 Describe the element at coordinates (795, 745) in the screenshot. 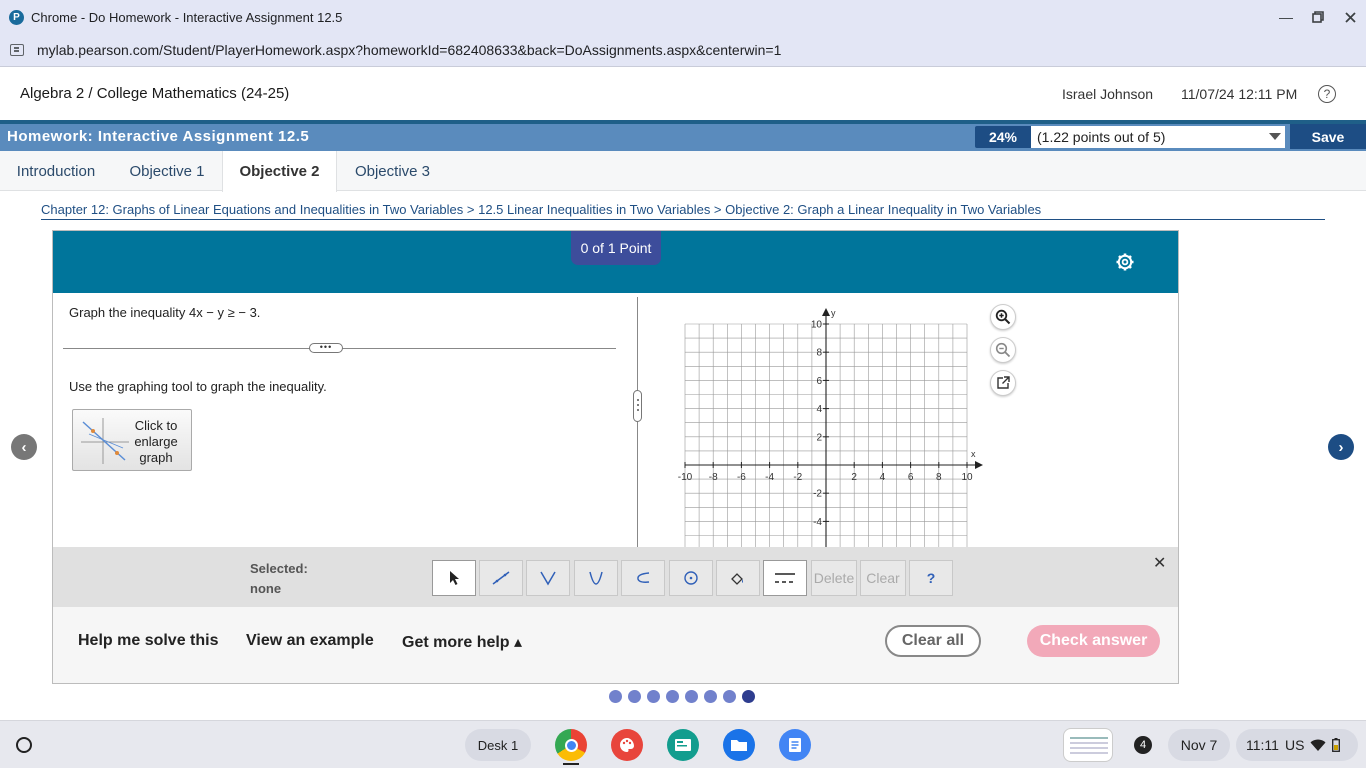

I see `docs-icon` at that location.